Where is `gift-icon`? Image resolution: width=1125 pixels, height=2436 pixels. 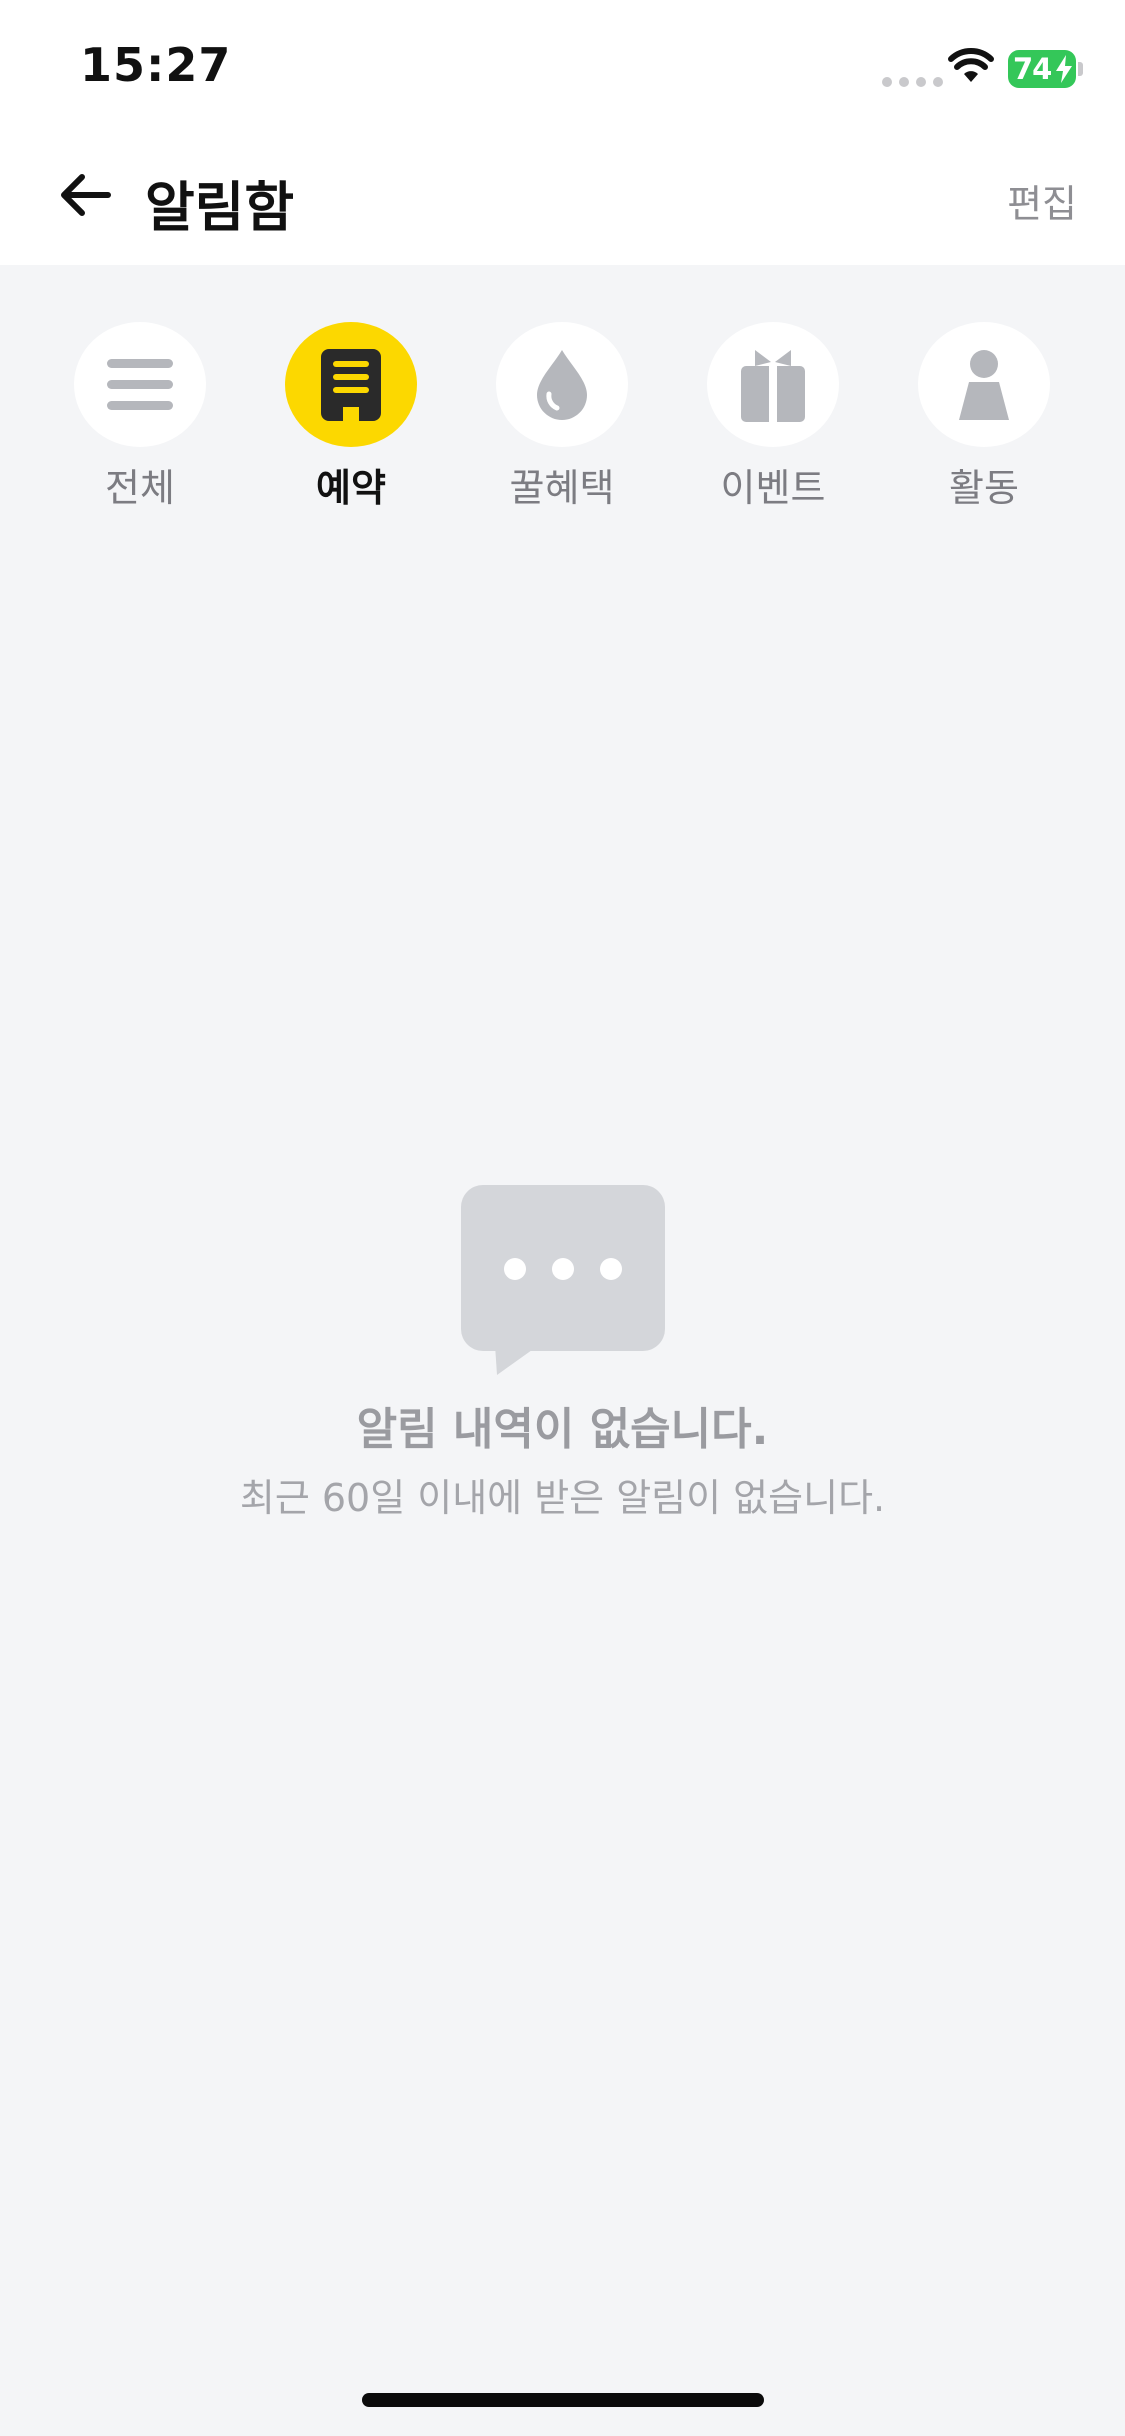 gift-icon is located at coordinates (773, 385).